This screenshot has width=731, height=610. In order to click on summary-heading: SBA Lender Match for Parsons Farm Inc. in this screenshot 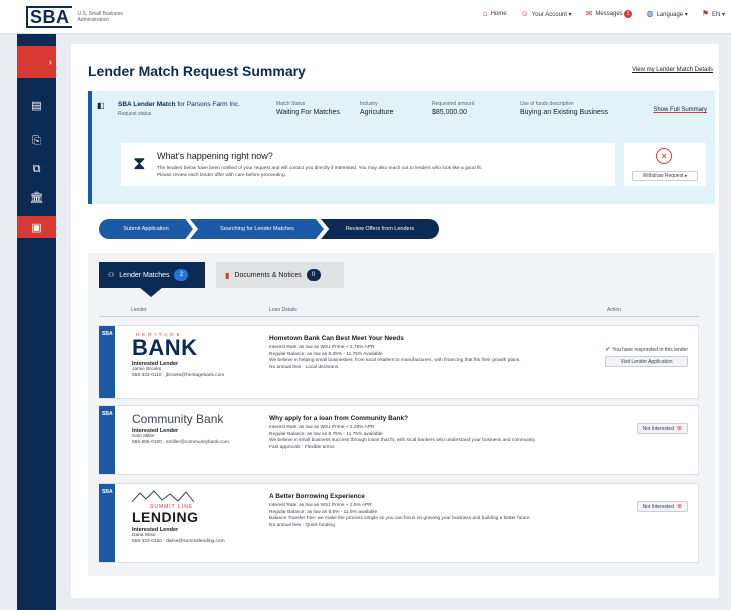, I will do `click(179, 104)`.